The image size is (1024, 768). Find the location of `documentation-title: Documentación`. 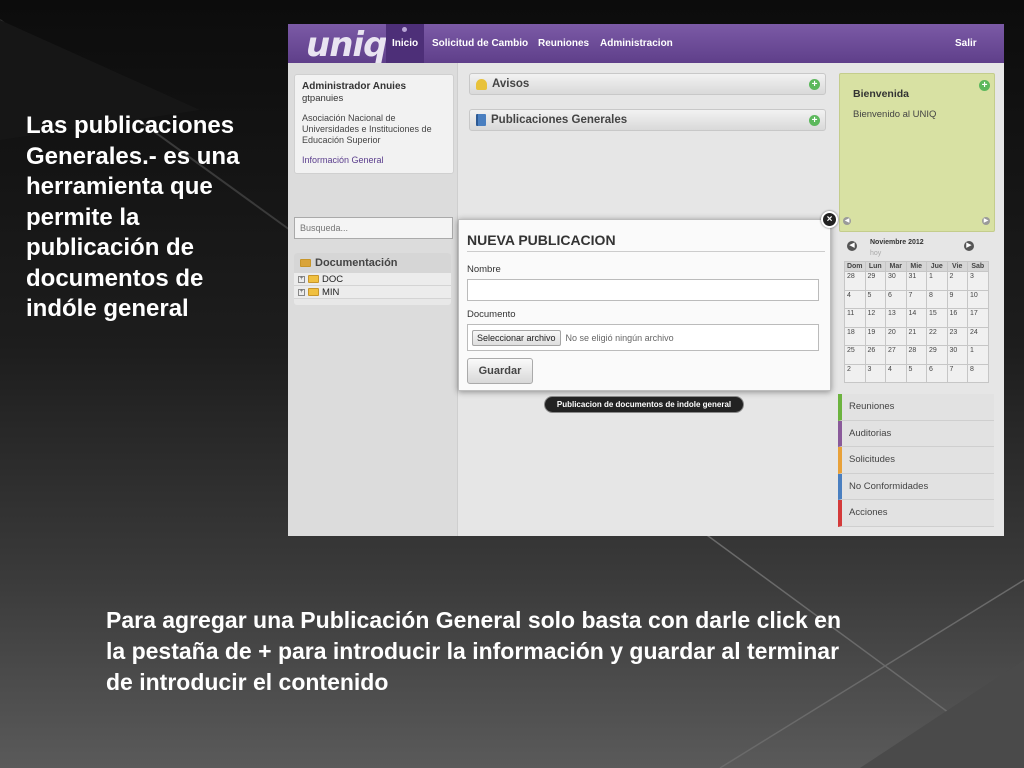

documentation-title: Documentación is located at coordinates (356, 263).